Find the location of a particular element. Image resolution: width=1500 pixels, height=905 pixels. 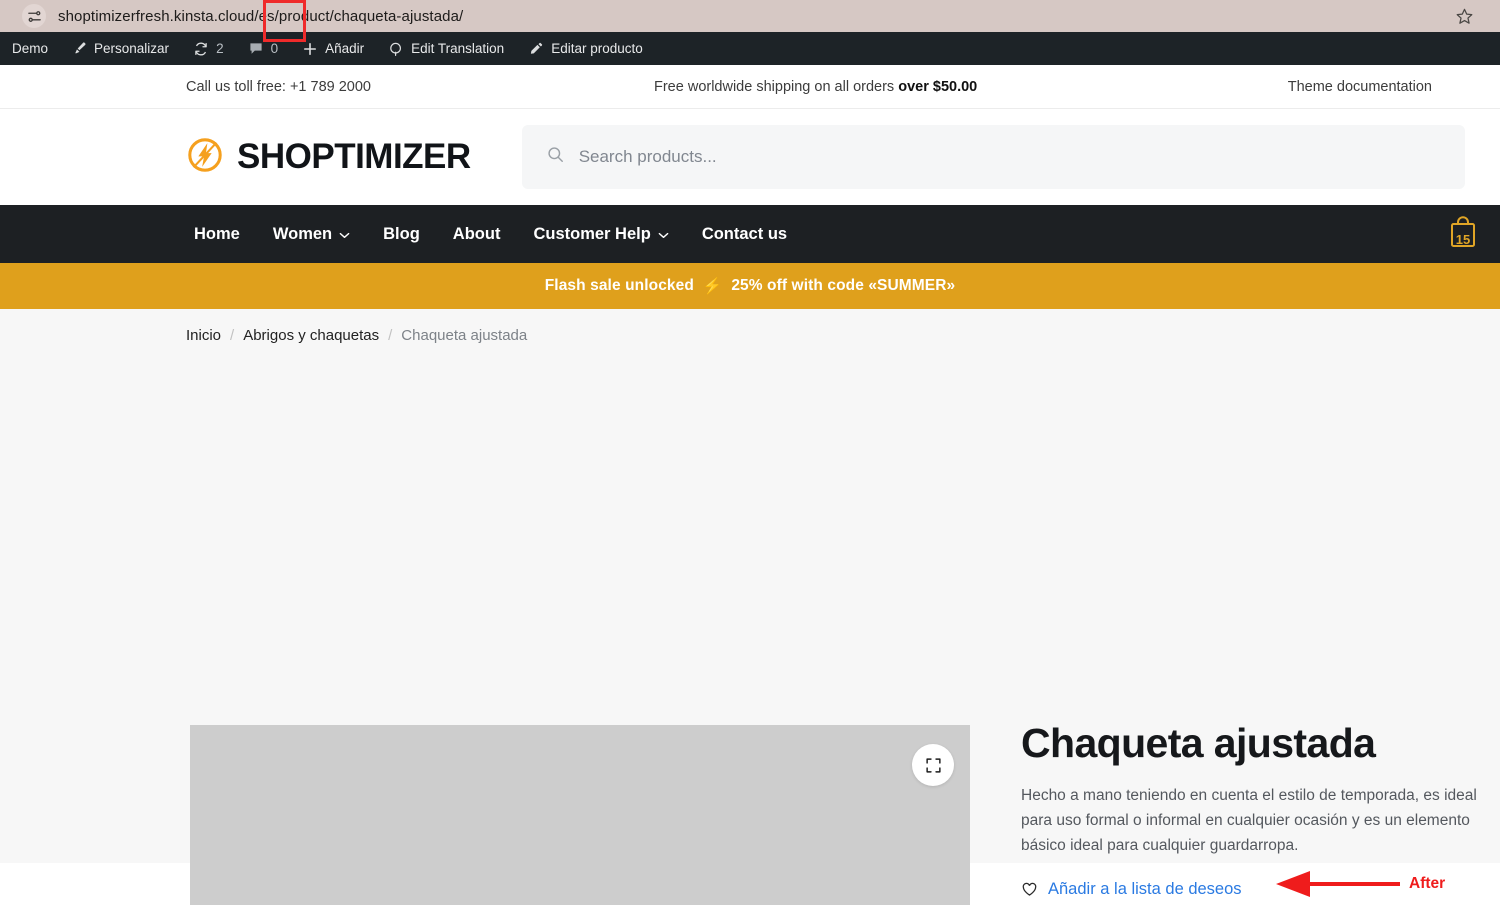

left-arrow-annotation-icon is located at coordinates (1338, 886).